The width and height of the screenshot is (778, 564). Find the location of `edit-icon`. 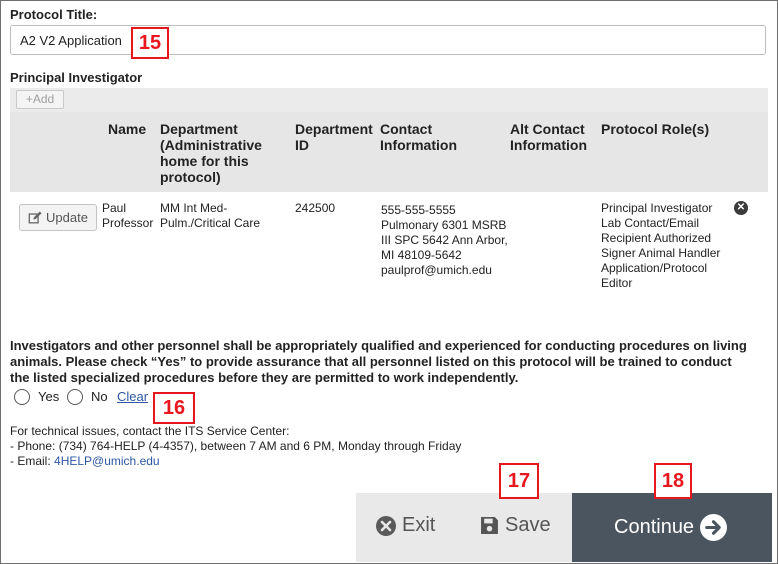

edit-icon is located at coordinates (35, 216).